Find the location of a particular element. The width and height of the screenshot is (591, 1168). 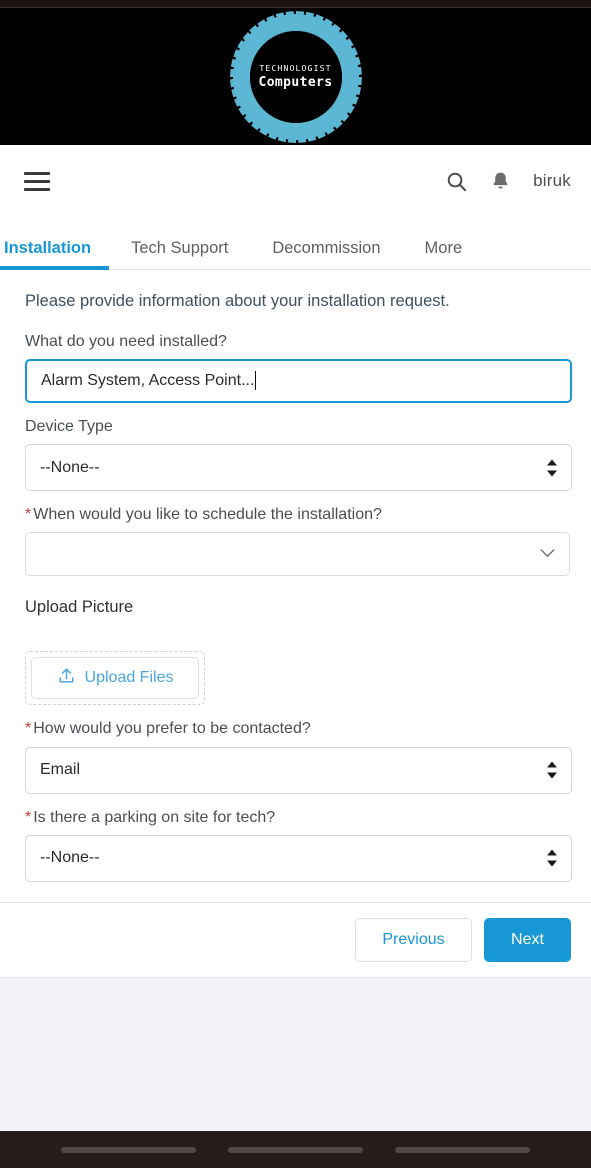

schedule-combobox is located at coordinates (297, 554).